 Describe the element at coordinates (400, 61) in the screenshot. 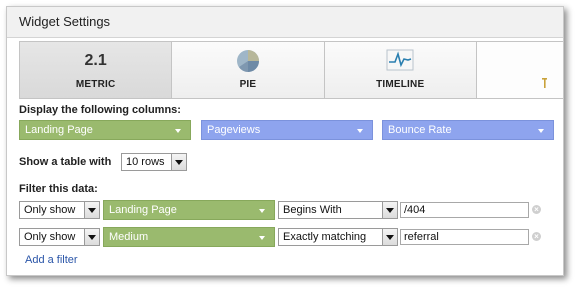

I see `timeline-icon` at that location.